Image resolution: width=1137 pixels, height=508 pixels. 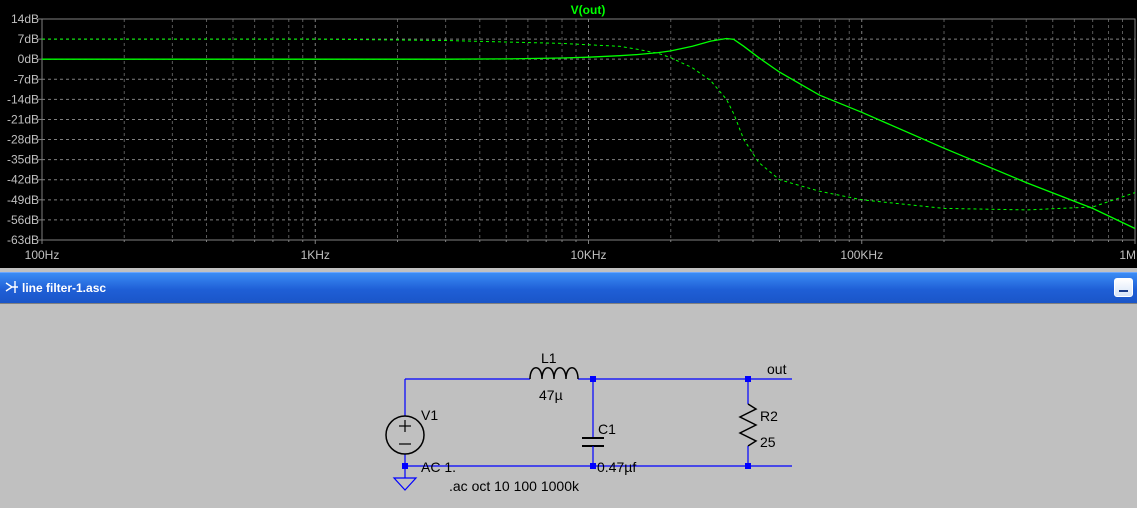 What do you see at coordinates (1123, 291) in the screenshot?
I see `minimize-icon` at bounding box center [1123, 291].